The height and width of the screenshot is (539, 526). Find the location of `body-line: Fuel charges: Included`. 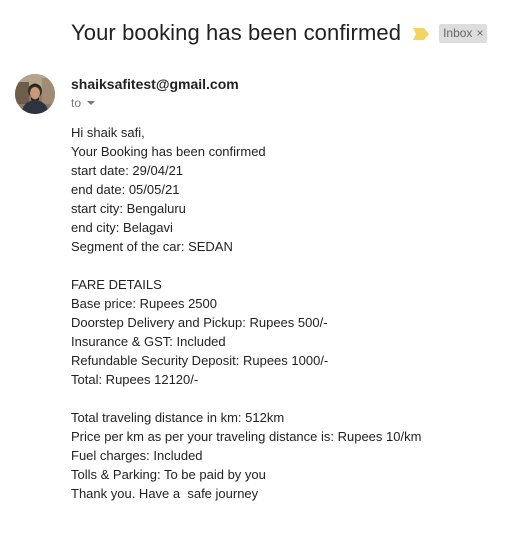

body-line: Fuel charges: Included is located at coordinates (137, 455).